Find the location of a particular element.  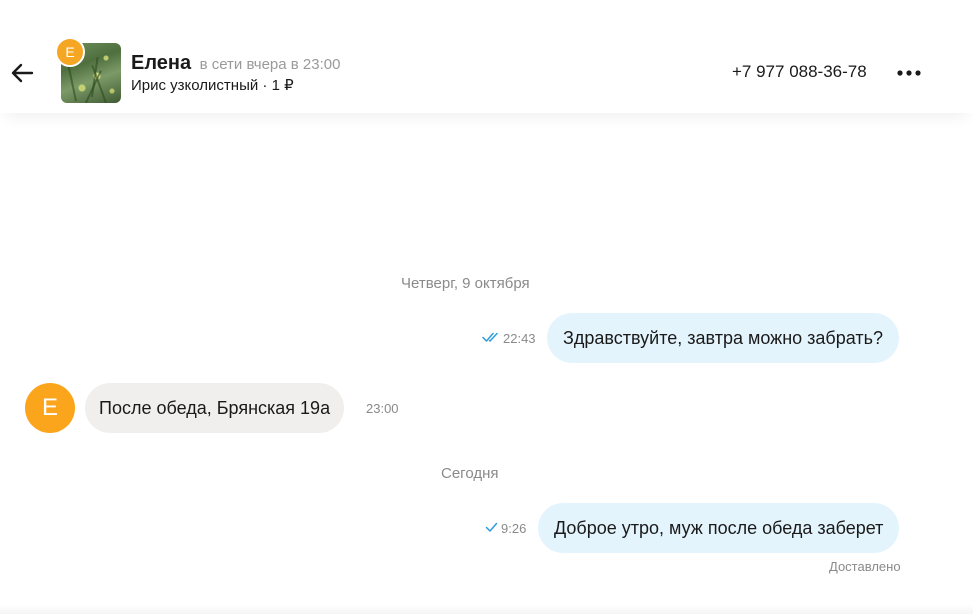

contact-name-line: Елена в сети вчера в 23:00 is located at coordinates (235, 63).